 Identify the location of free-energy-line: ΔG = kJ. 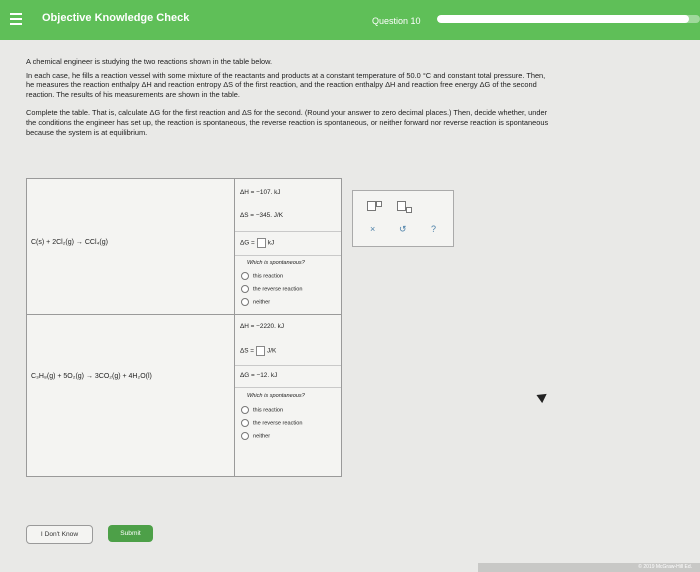
(257, 243).